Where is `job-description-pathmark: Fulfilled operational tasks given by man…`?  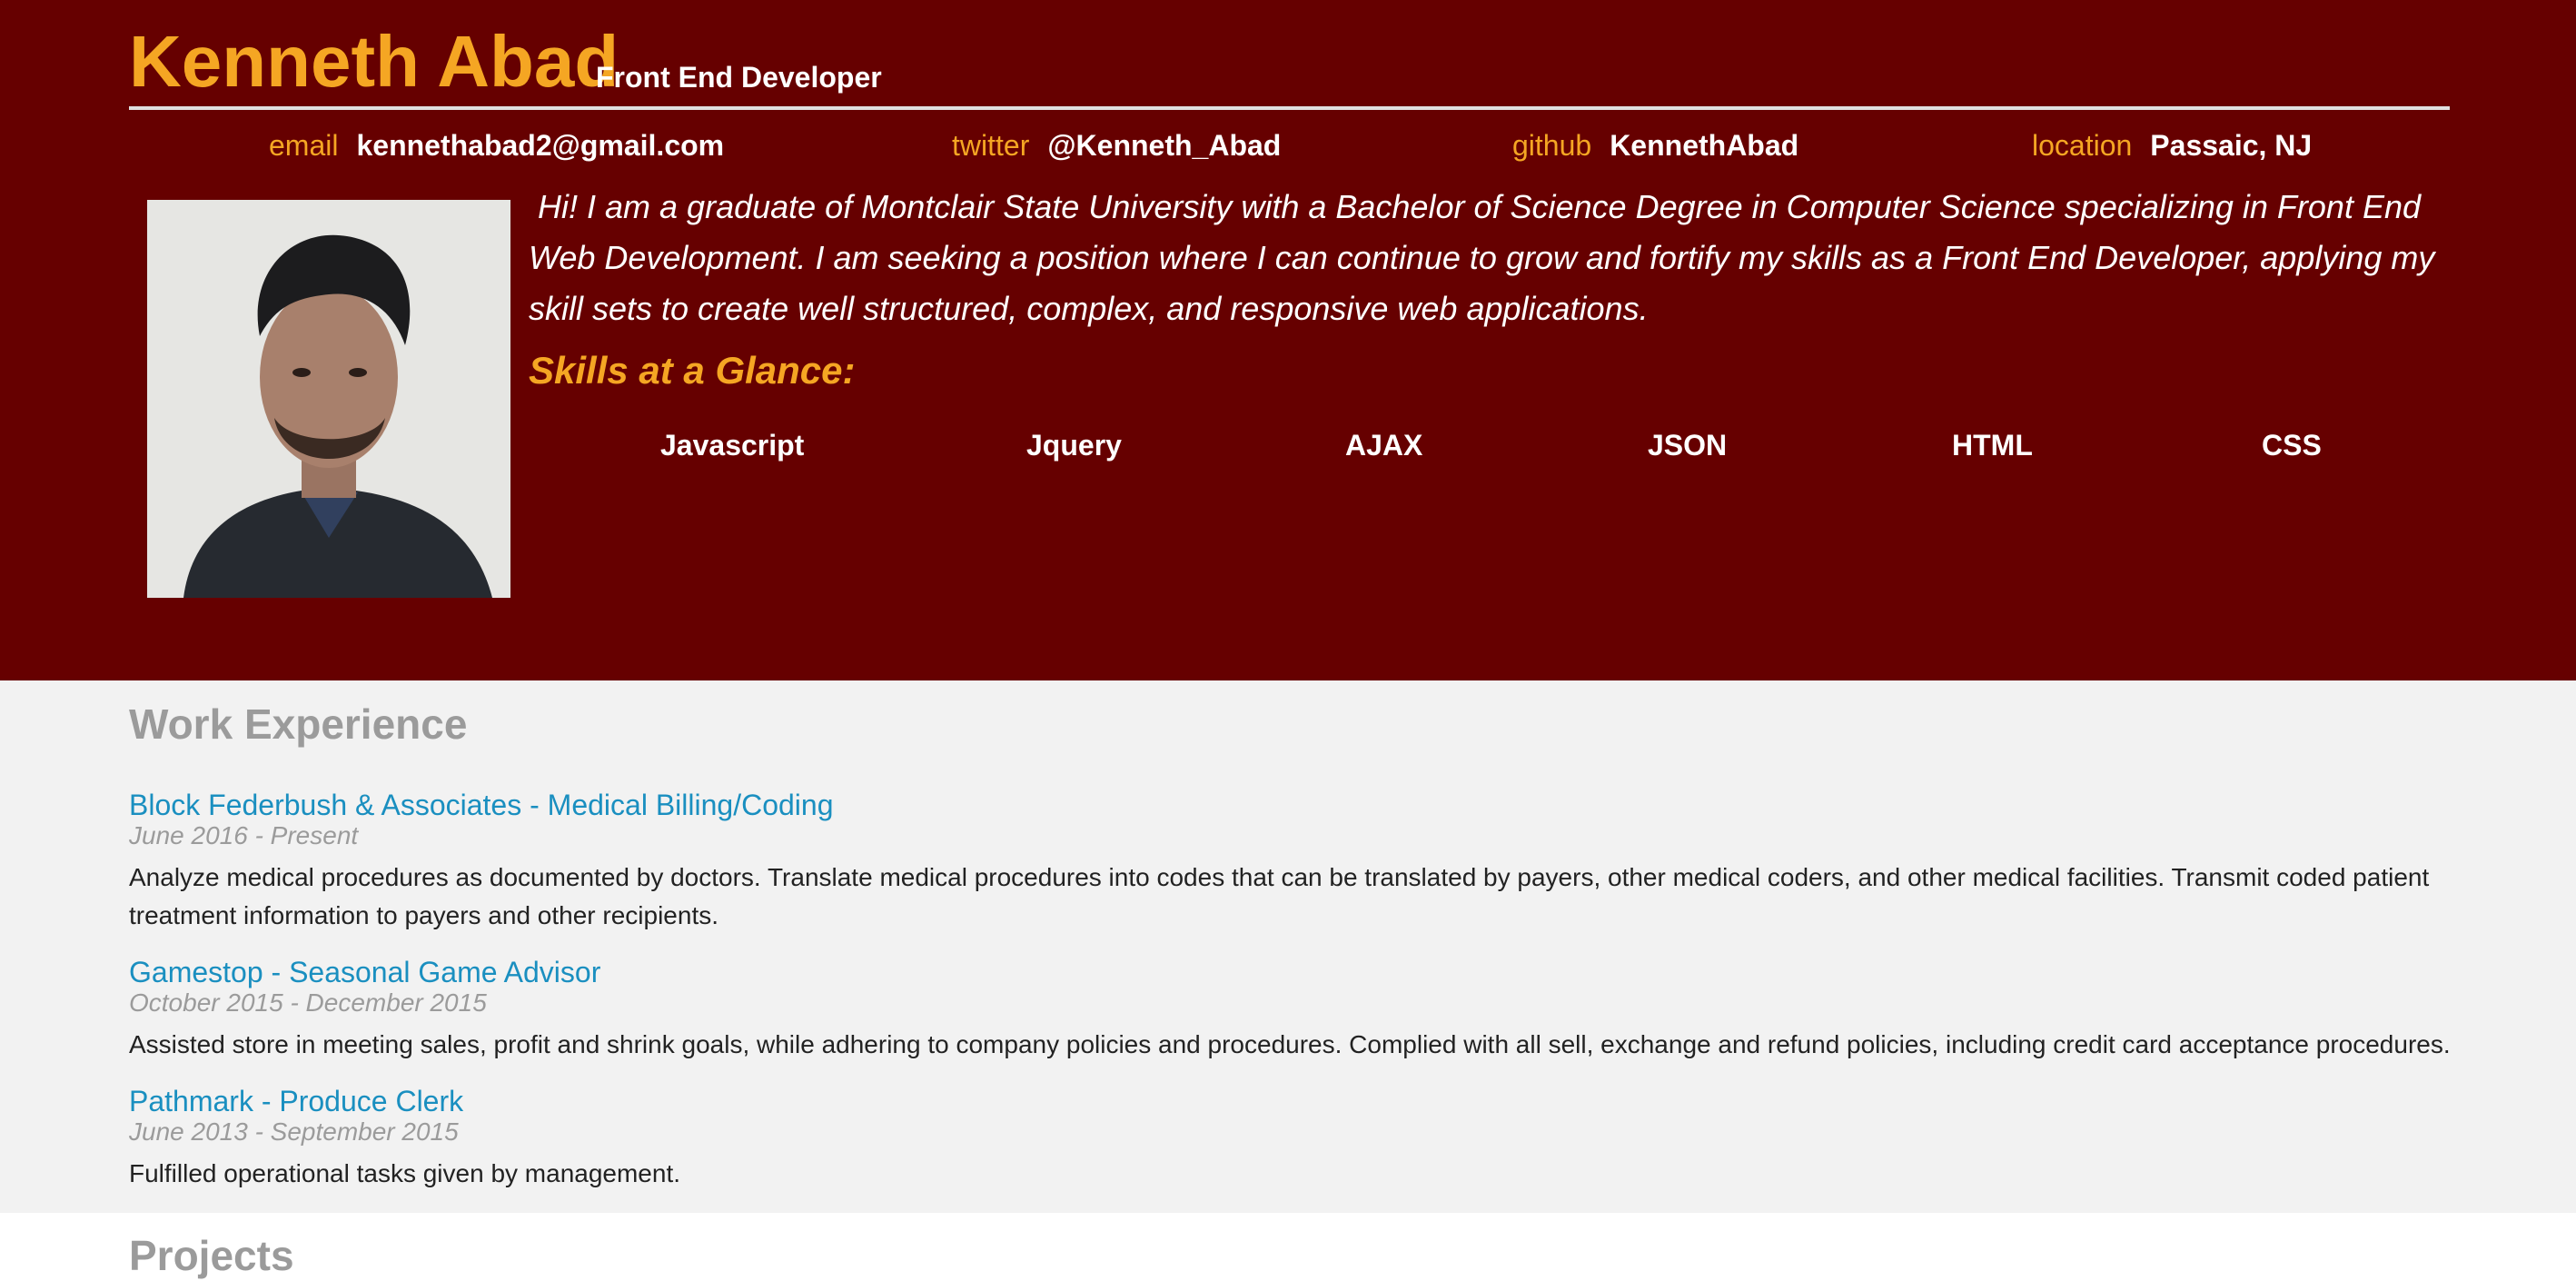 job-description-pathmark: Fulfilled operational tasks given by man… is located at coordinates (405, 1173).